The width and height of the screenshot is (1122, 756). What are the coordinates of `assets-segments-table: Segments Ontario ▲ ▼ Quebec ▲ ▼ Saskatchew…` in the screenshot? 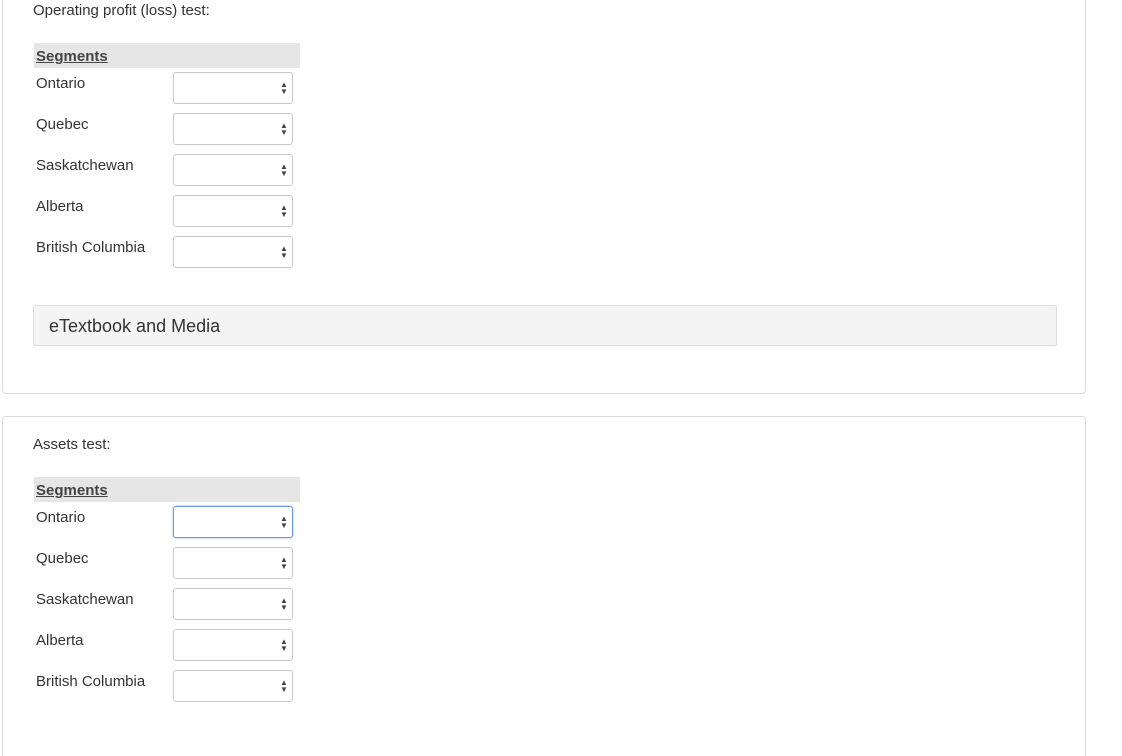 It's located at (167, 592).